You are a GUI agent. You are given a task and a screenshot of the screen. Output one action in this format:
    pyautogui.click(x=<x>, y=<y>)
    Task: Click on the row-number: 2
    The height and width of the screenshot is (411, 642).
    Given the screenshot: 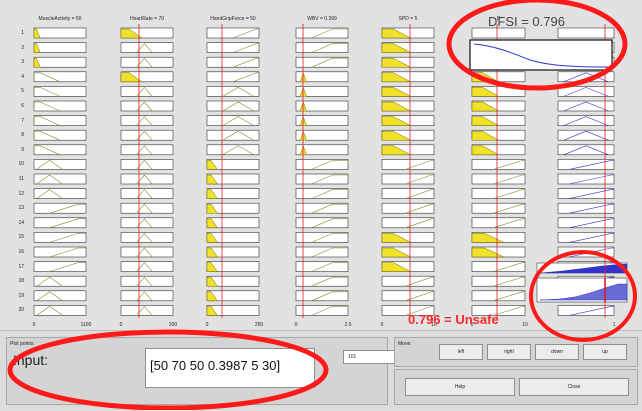 What is the action you would take?
    pyautogui.click(x=22, y=47)
    